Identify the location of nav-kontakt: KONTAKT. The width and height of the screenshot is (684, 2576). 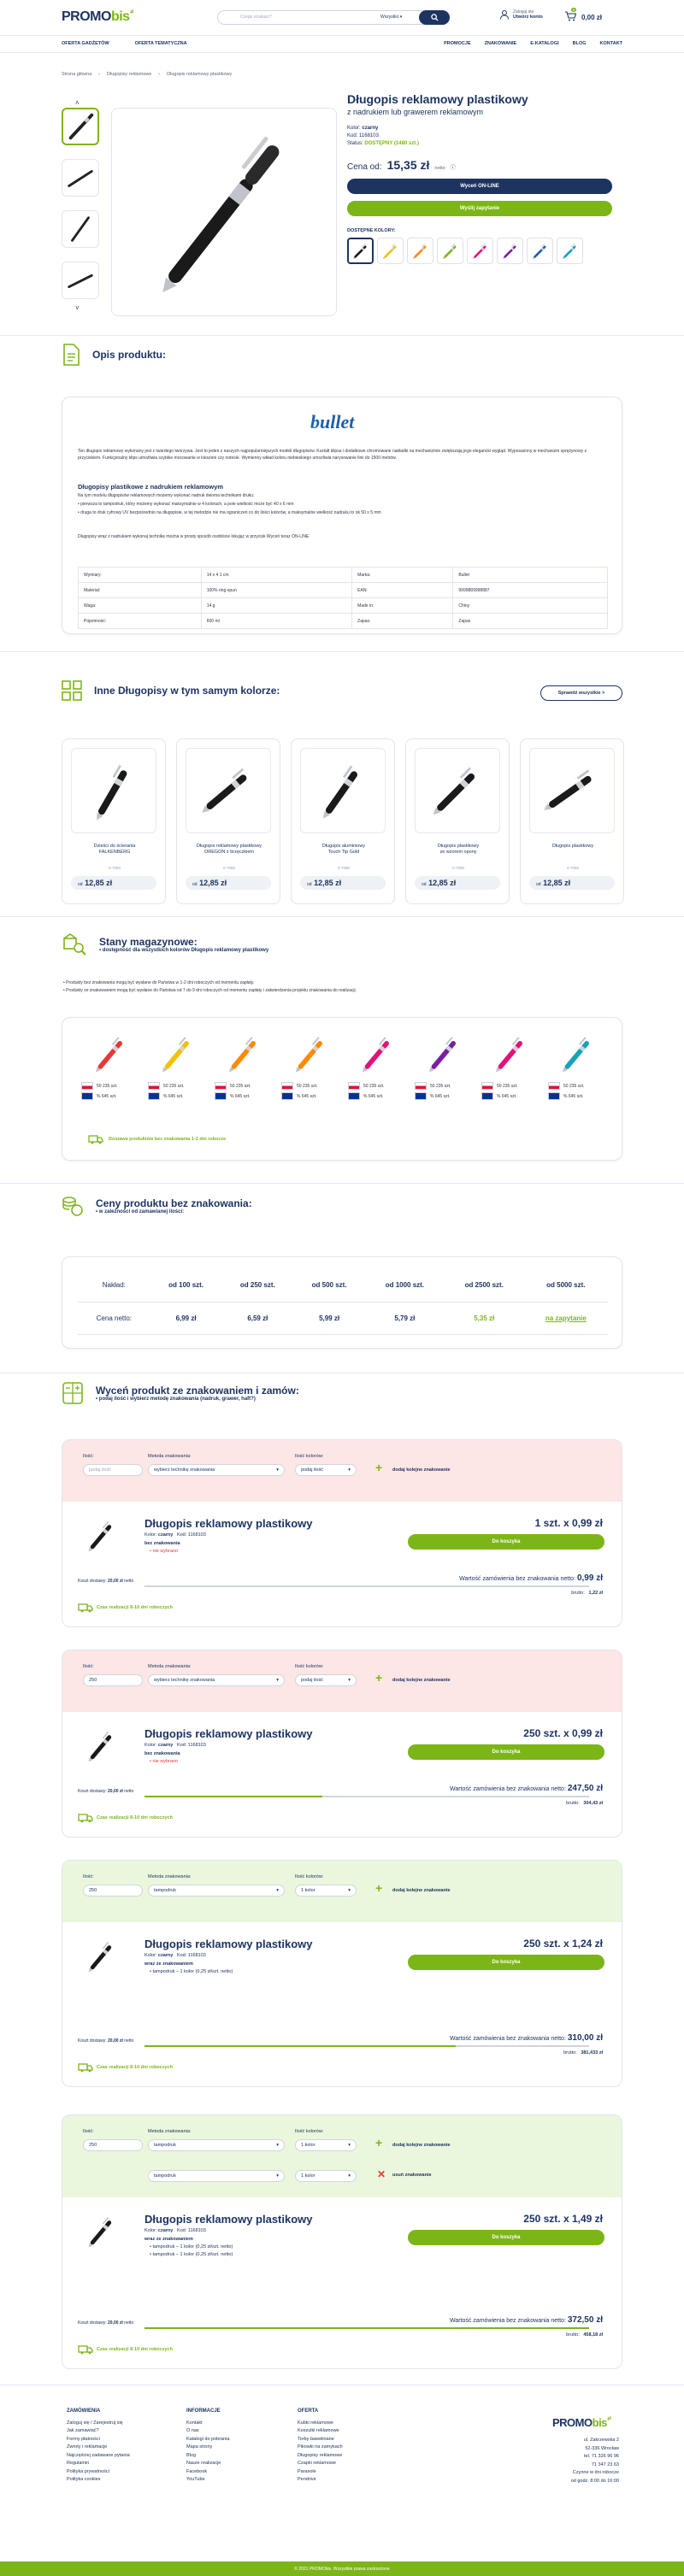
(611, 43).